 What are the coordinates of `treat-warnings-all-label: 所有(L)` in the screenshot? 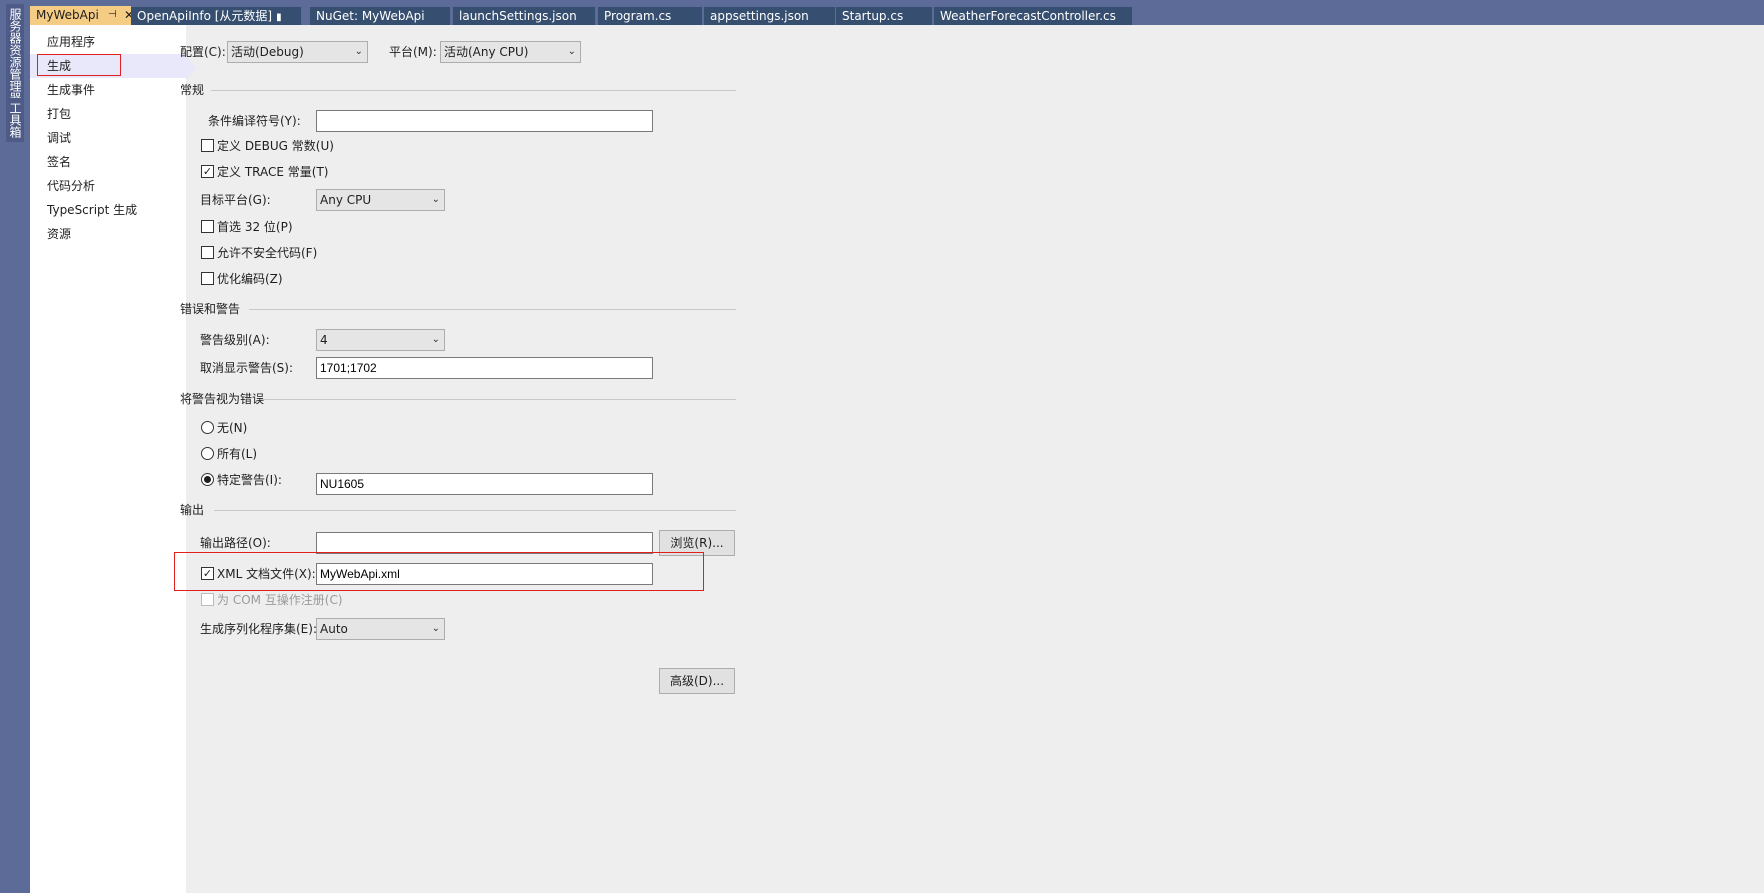 It's located at (237, 454).